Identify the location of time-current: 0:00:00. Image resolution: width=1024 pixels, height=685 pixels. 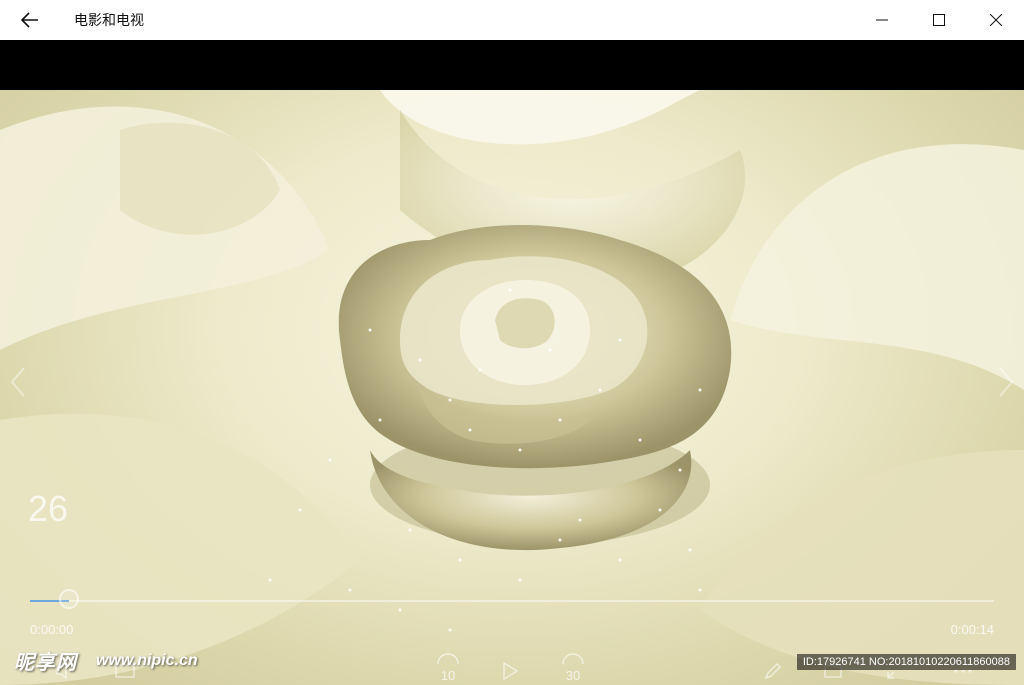
(52, 629).